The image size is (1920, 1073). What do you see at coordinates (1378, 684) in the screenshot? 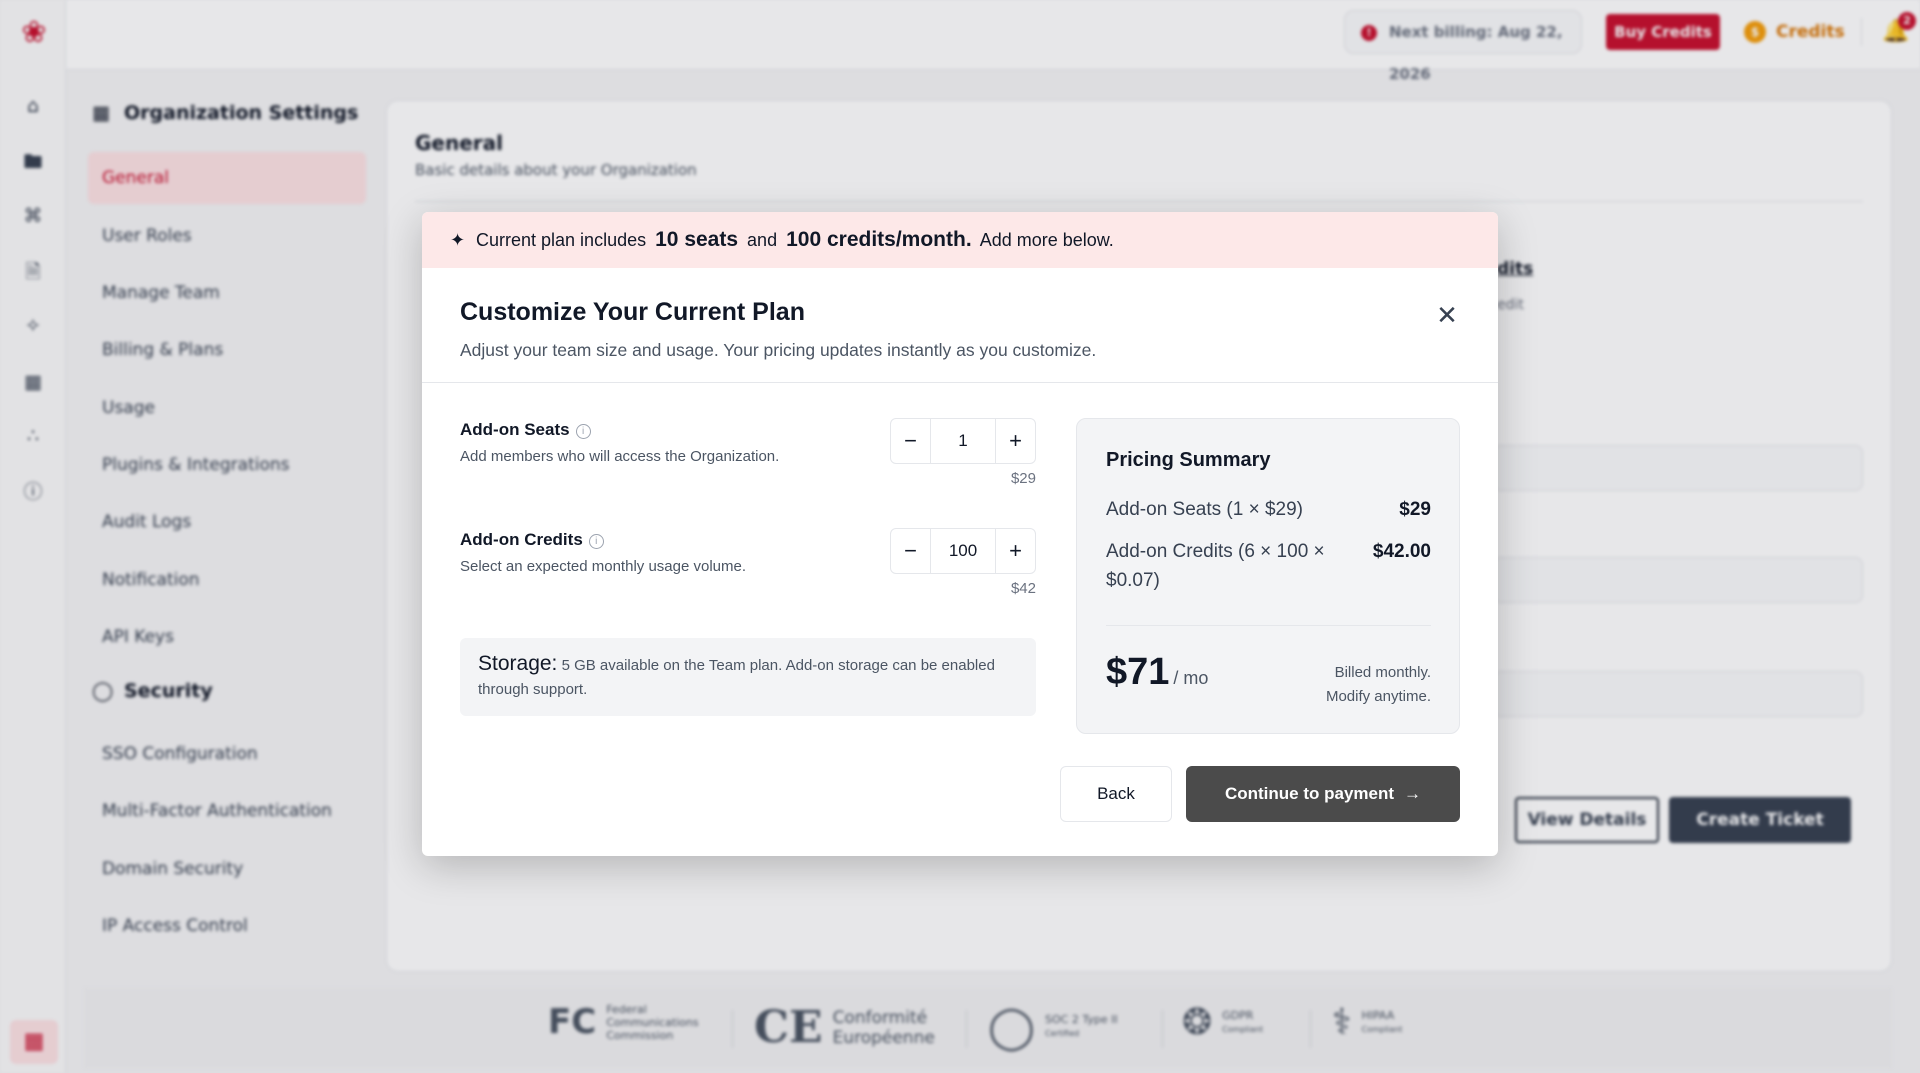
I see `billing-note: Billed monthly. Modify anytime.` at bounding box center [1378, 684].